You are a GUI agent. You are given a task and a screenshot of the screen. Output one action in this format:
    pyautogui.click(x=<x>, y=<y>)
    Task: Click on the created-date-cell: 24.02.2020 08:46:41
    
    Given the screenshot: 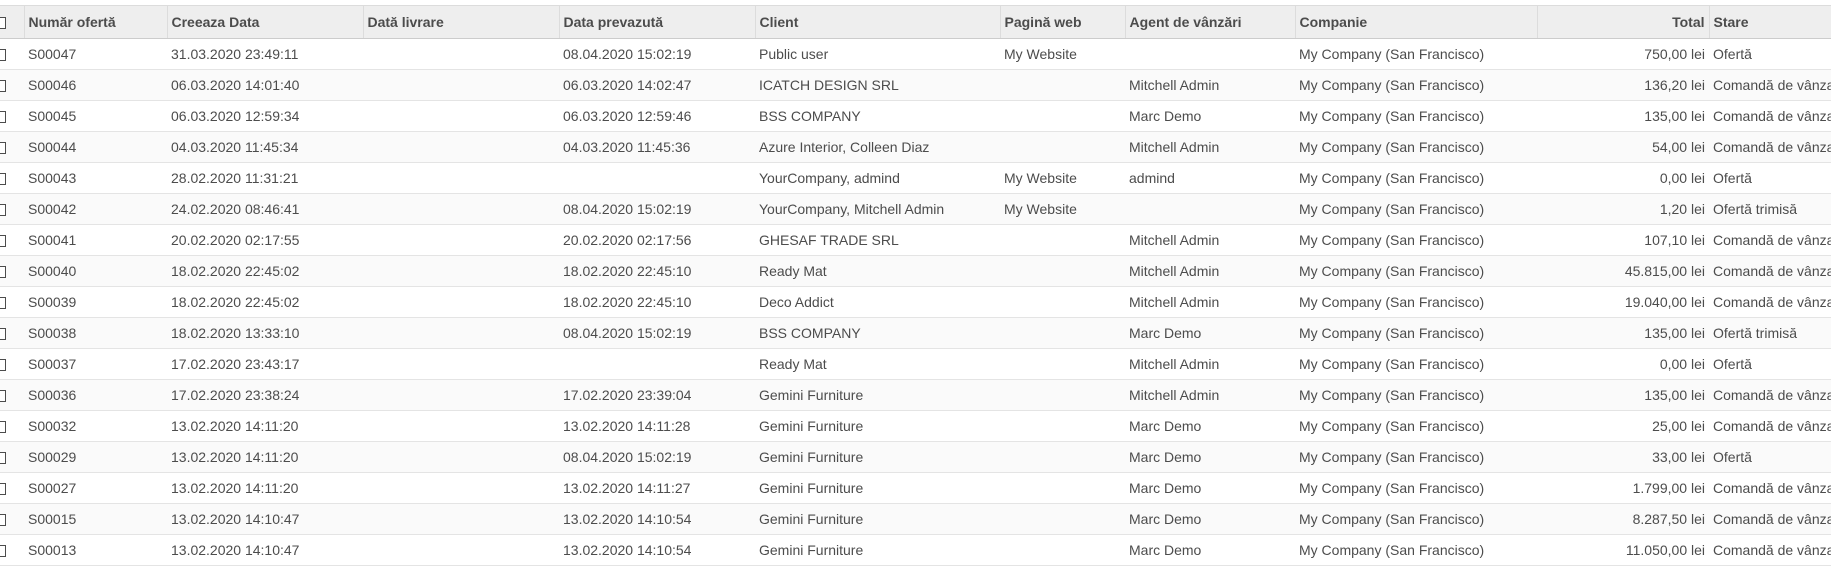 What is the action you would take?
    pyautogui.click(x=265, y=209)
    